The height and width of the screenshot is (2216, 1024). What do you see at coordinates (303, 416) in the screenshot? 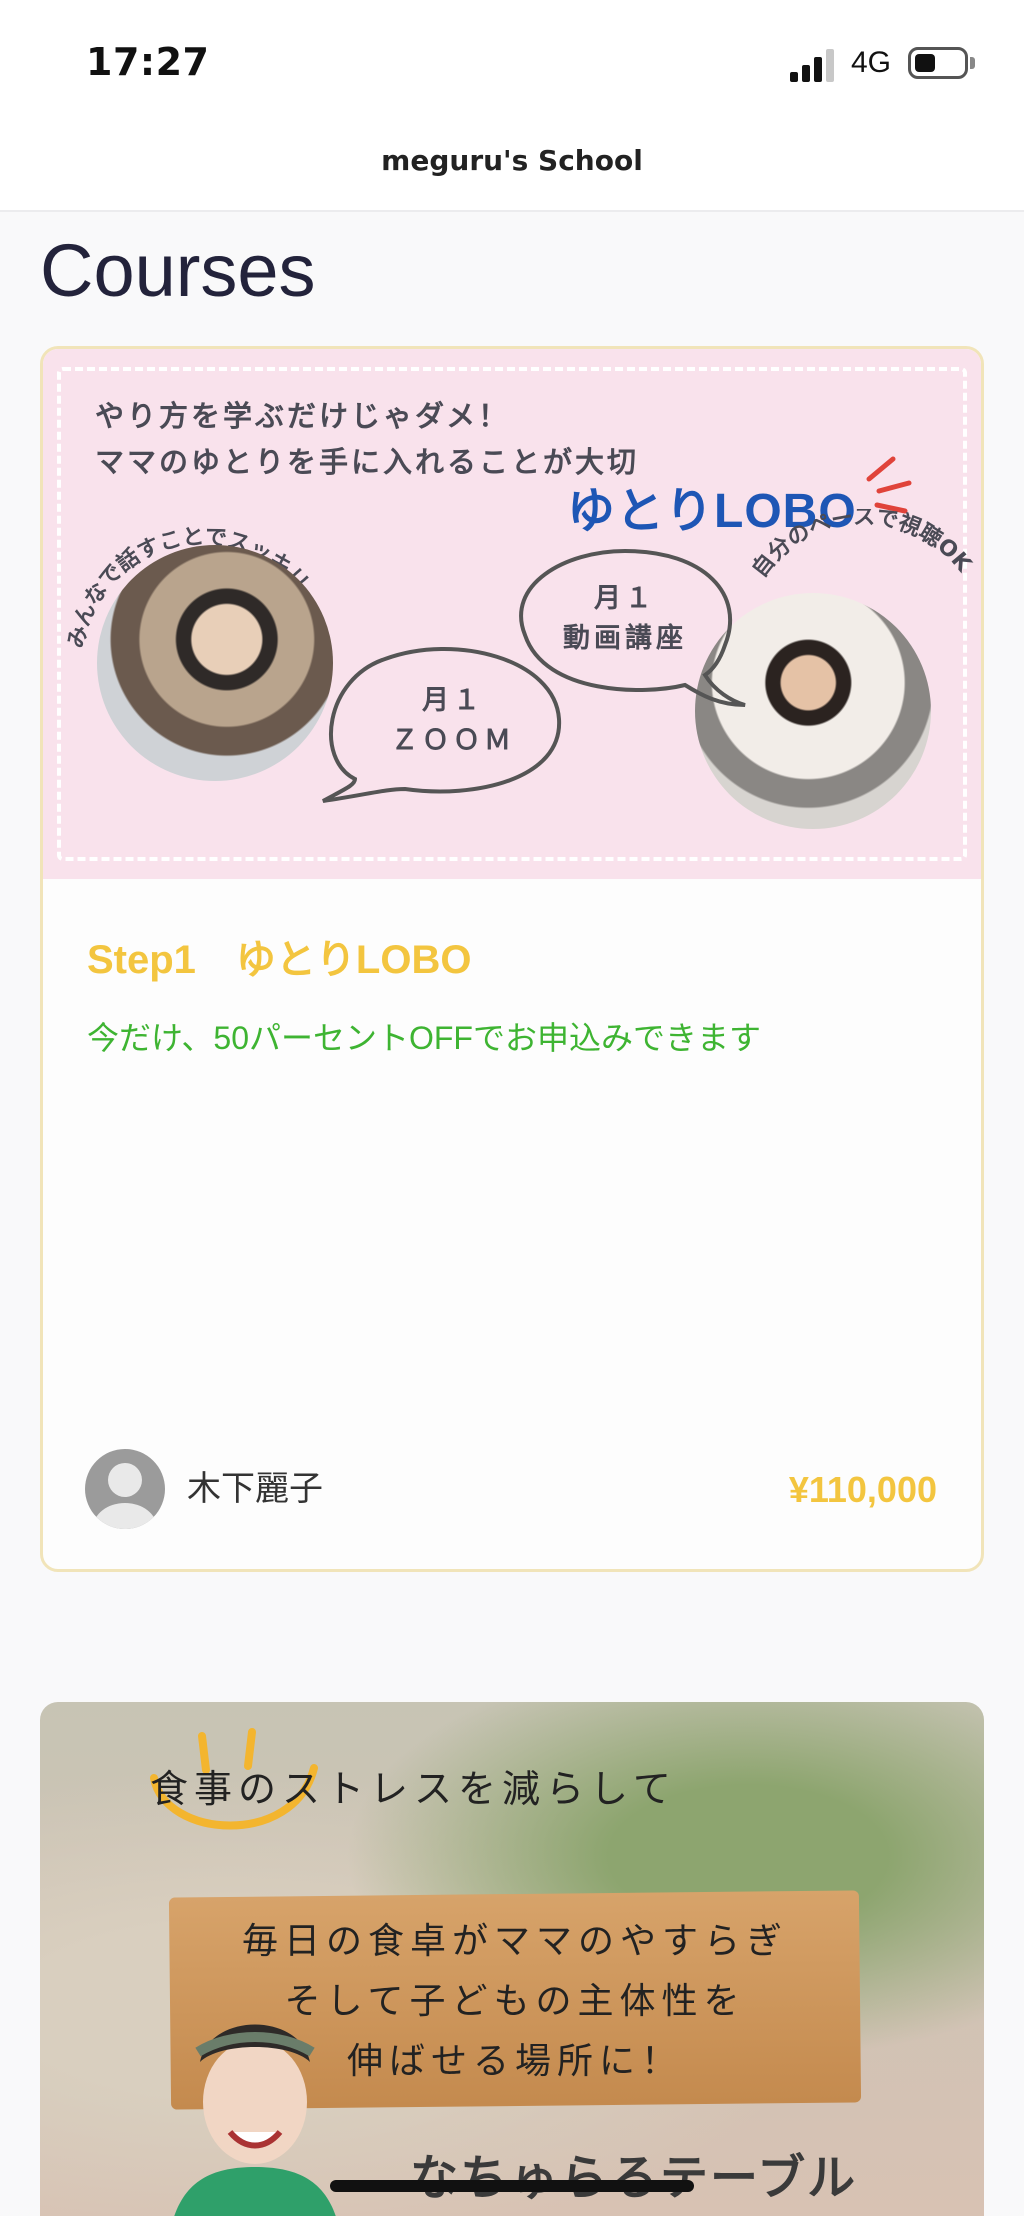
I see `banner-line-1: やり方を学ぶだけじゃダメ！` at bounding box center [303, 416].